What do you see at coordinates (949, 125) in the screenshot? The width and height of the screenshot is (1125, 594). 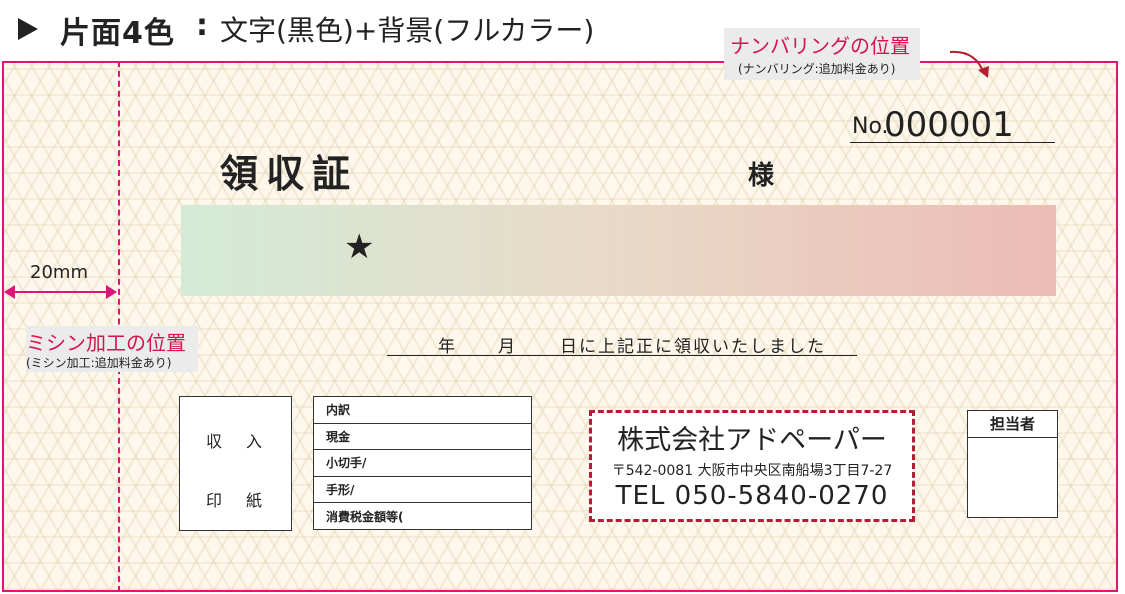 I see `serial-number: 000001` at bounding box center [949, 125].